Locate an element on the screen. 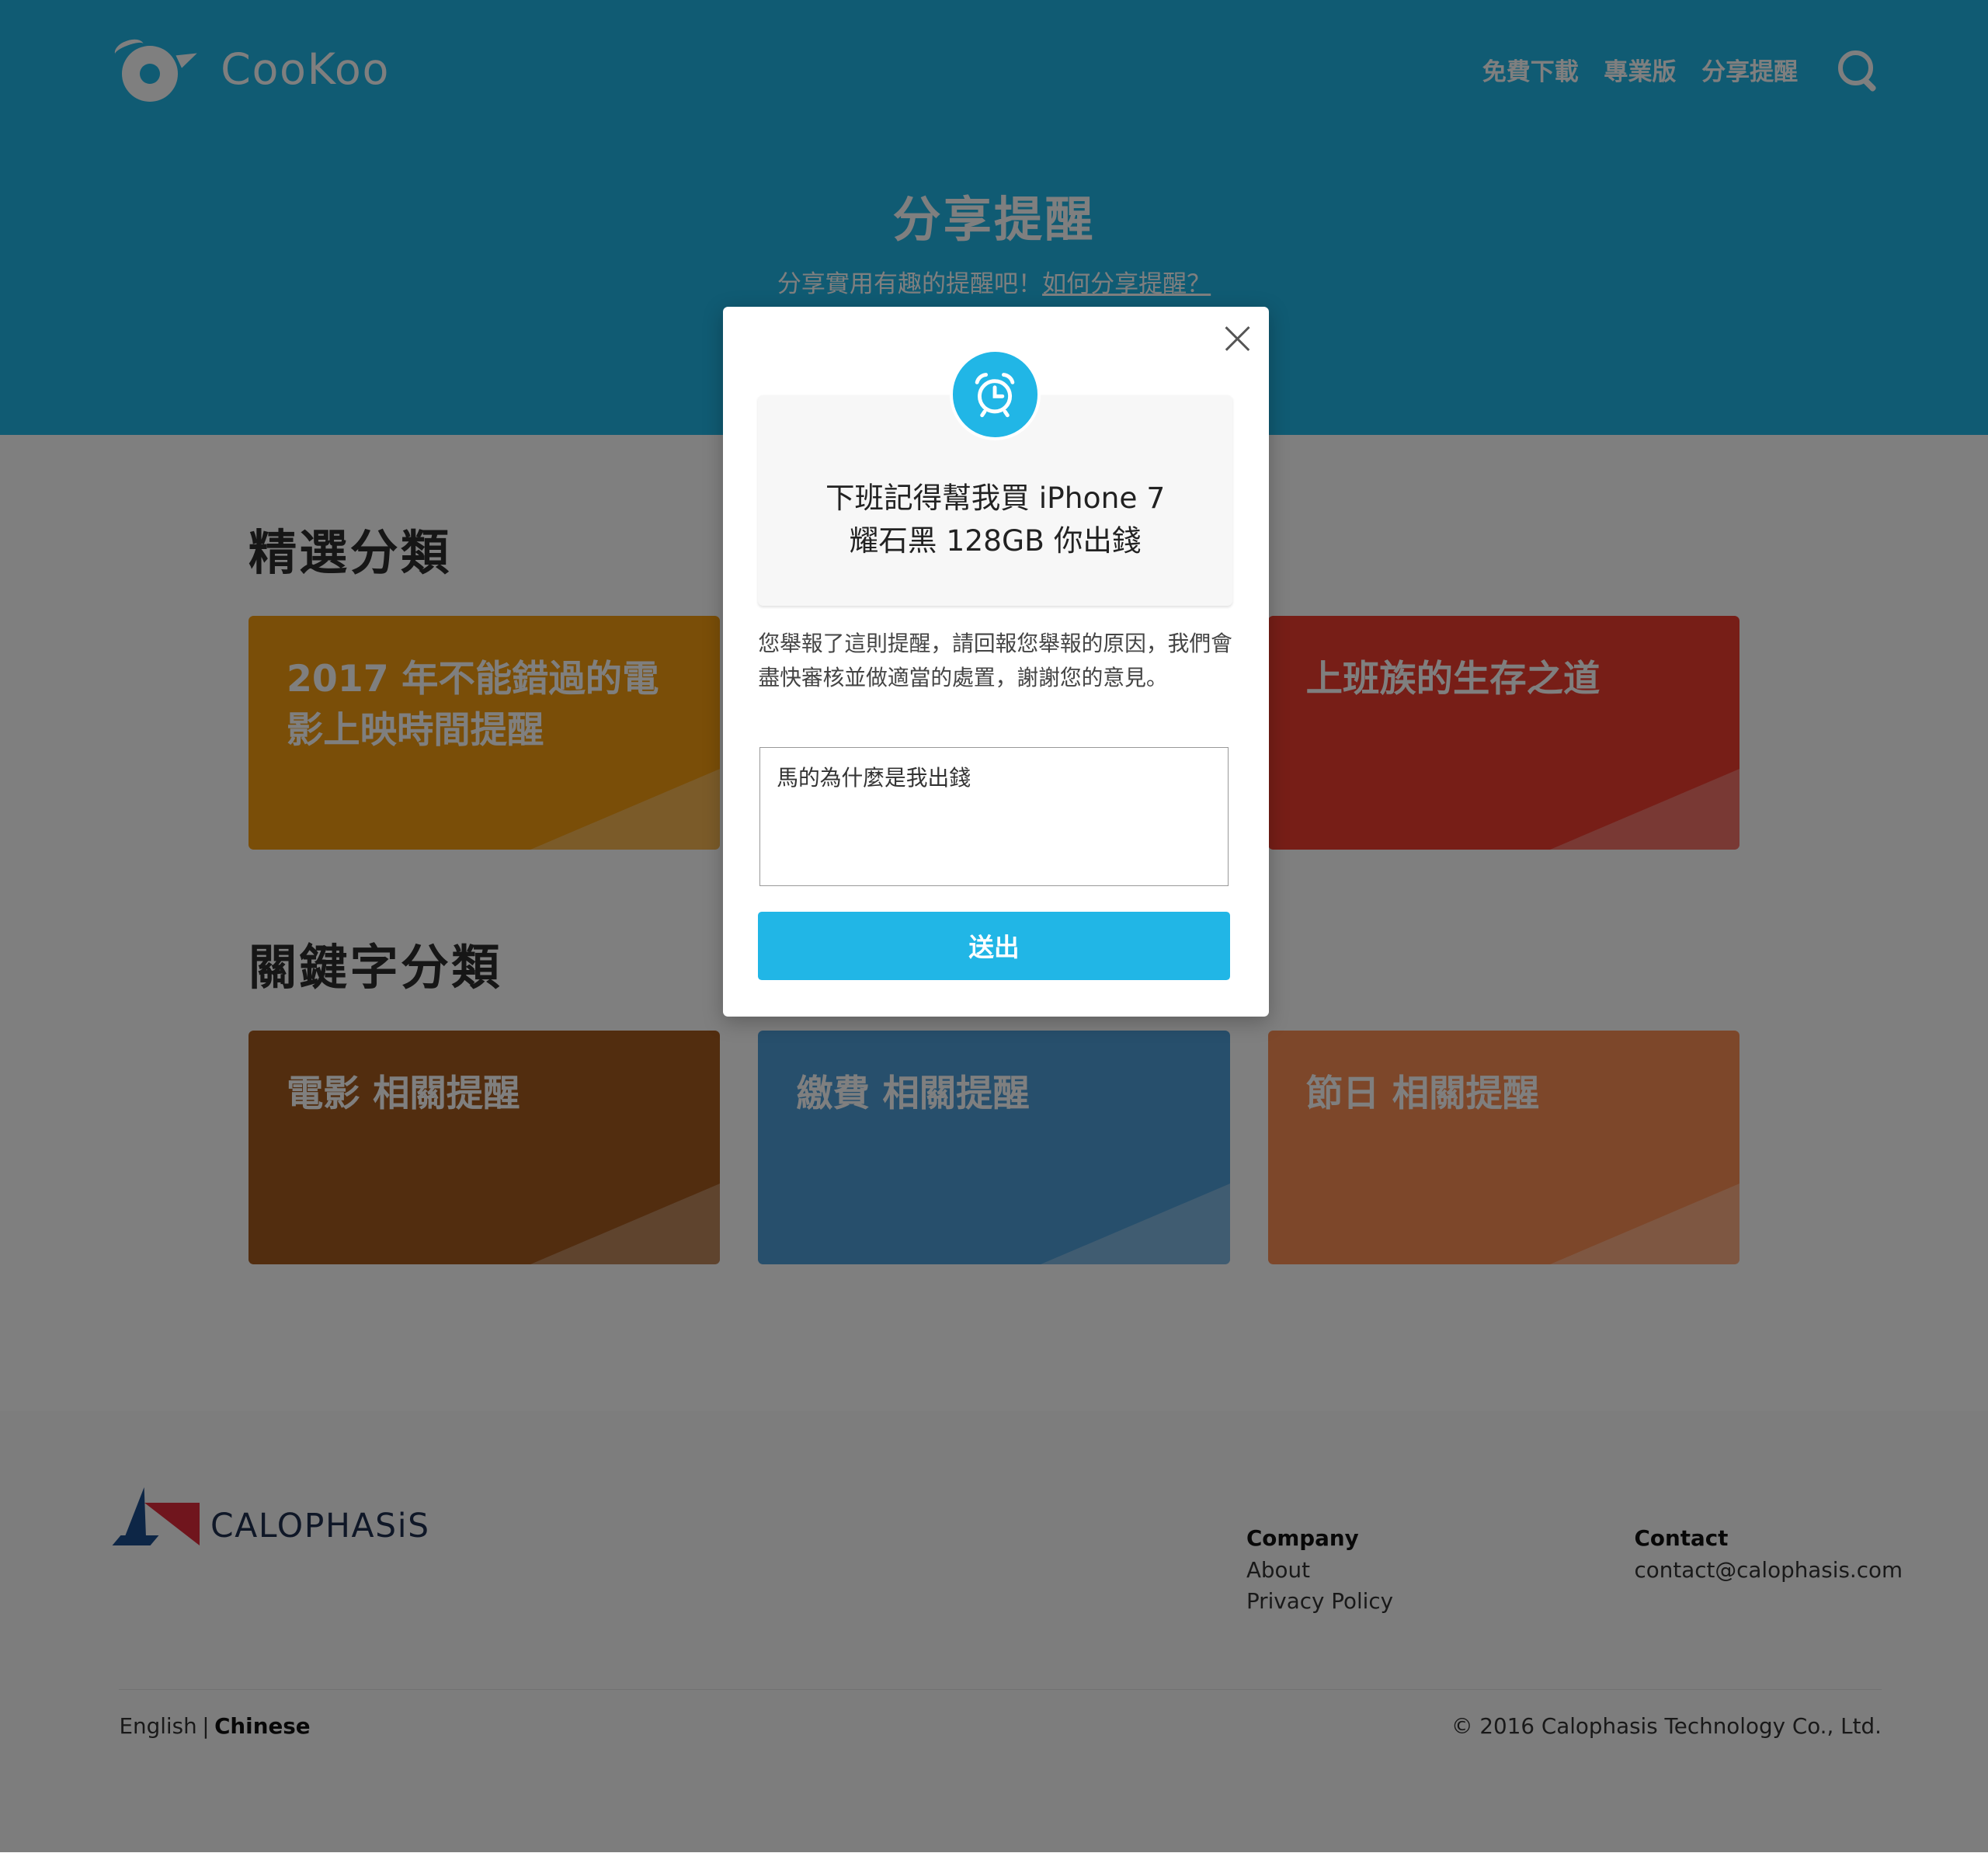 The height and width of the screenshot is (1853, 1988). submit-button: 送出 is located at coordinates (994, 946).